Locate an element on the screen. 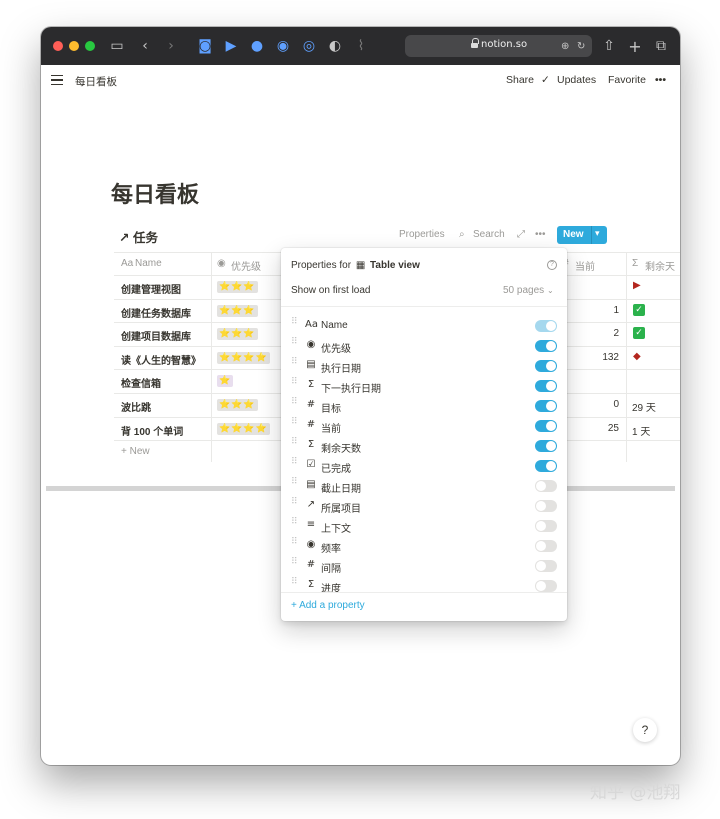  translate-icon: ⊕ is located at coordinates (565, 46).